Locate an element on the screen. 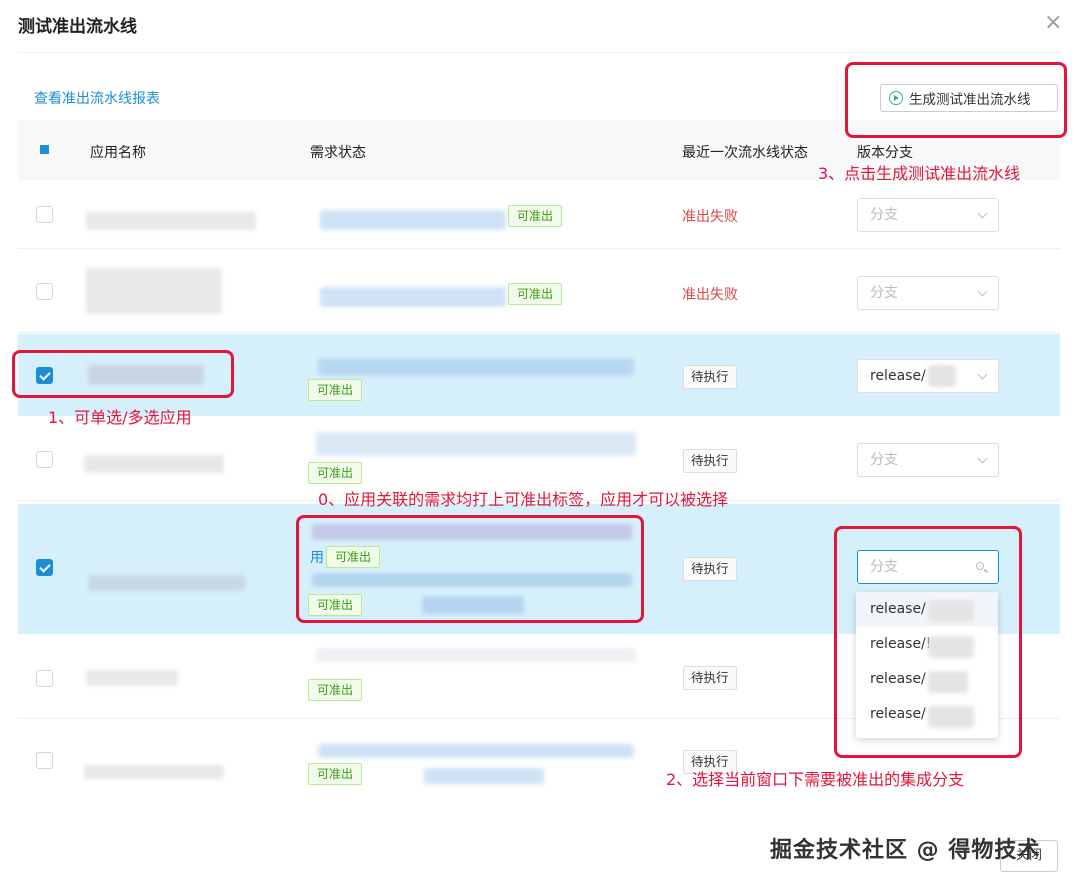 This screenshot has width=1080, height=883. annotation-box-generate is located at coordinates (956, 100).